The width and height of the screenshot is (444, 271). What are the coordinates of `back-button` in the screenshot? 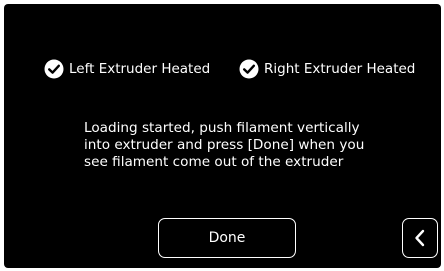 It's located at (420, 238).